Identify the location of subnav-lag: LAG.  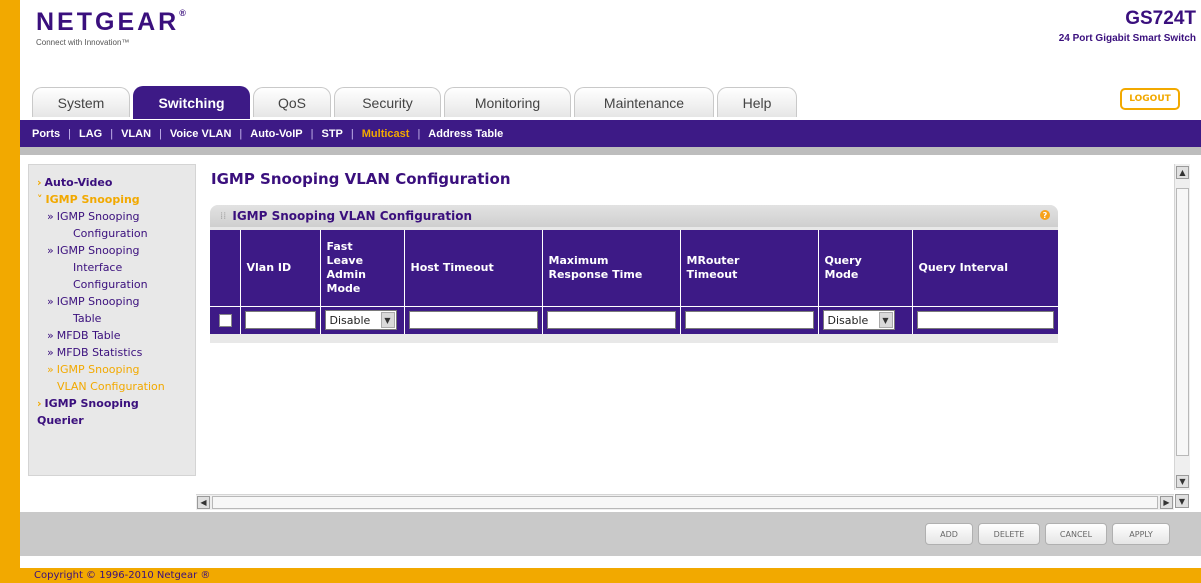
(90, 134).